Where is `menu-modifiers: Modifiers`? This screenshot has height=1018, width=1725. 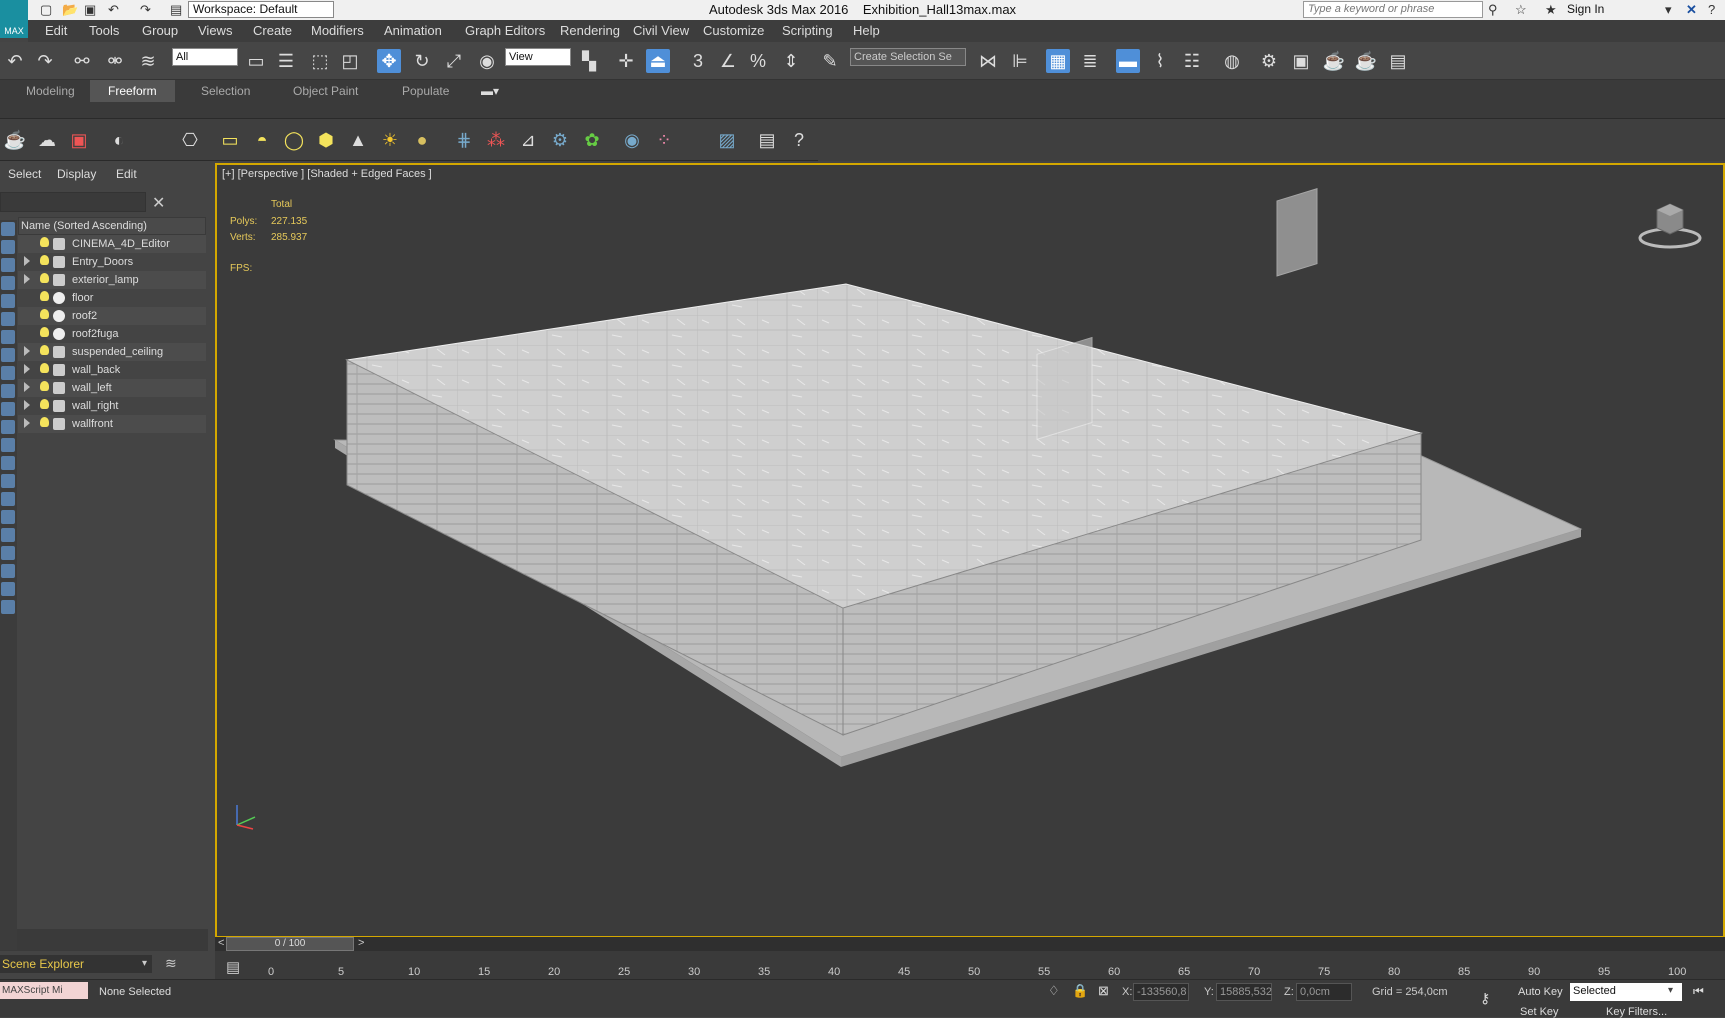
menu-modifiers: Modifiers is located at coordinates (337, 30).